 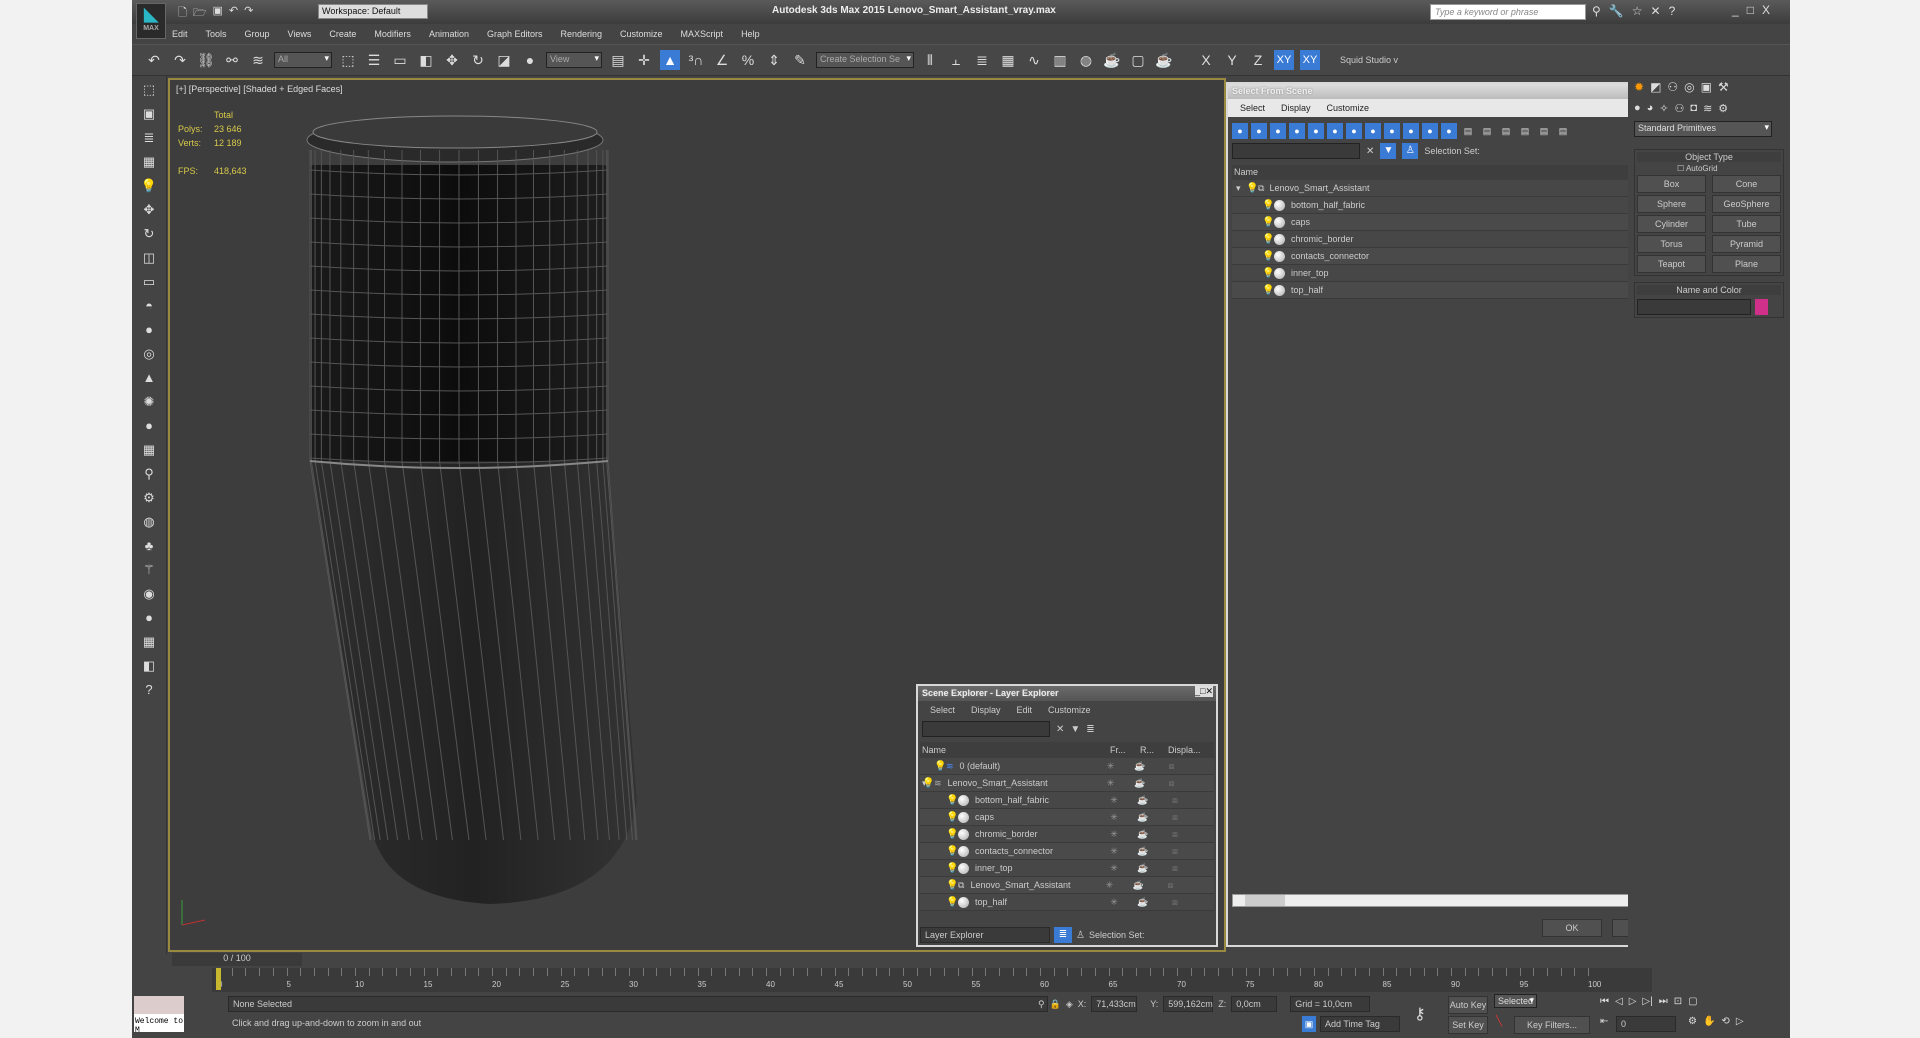 I want to click on table-row: 💡 ≋ 0 (default) ✳ ☕ ⧈, so click(x=1067, y=766).